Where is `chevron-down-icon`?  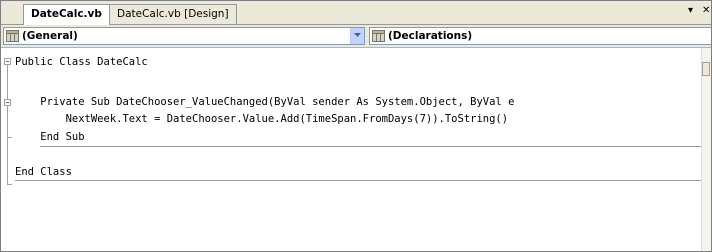 chevron-down-icon is located at coordinates (357, 36).